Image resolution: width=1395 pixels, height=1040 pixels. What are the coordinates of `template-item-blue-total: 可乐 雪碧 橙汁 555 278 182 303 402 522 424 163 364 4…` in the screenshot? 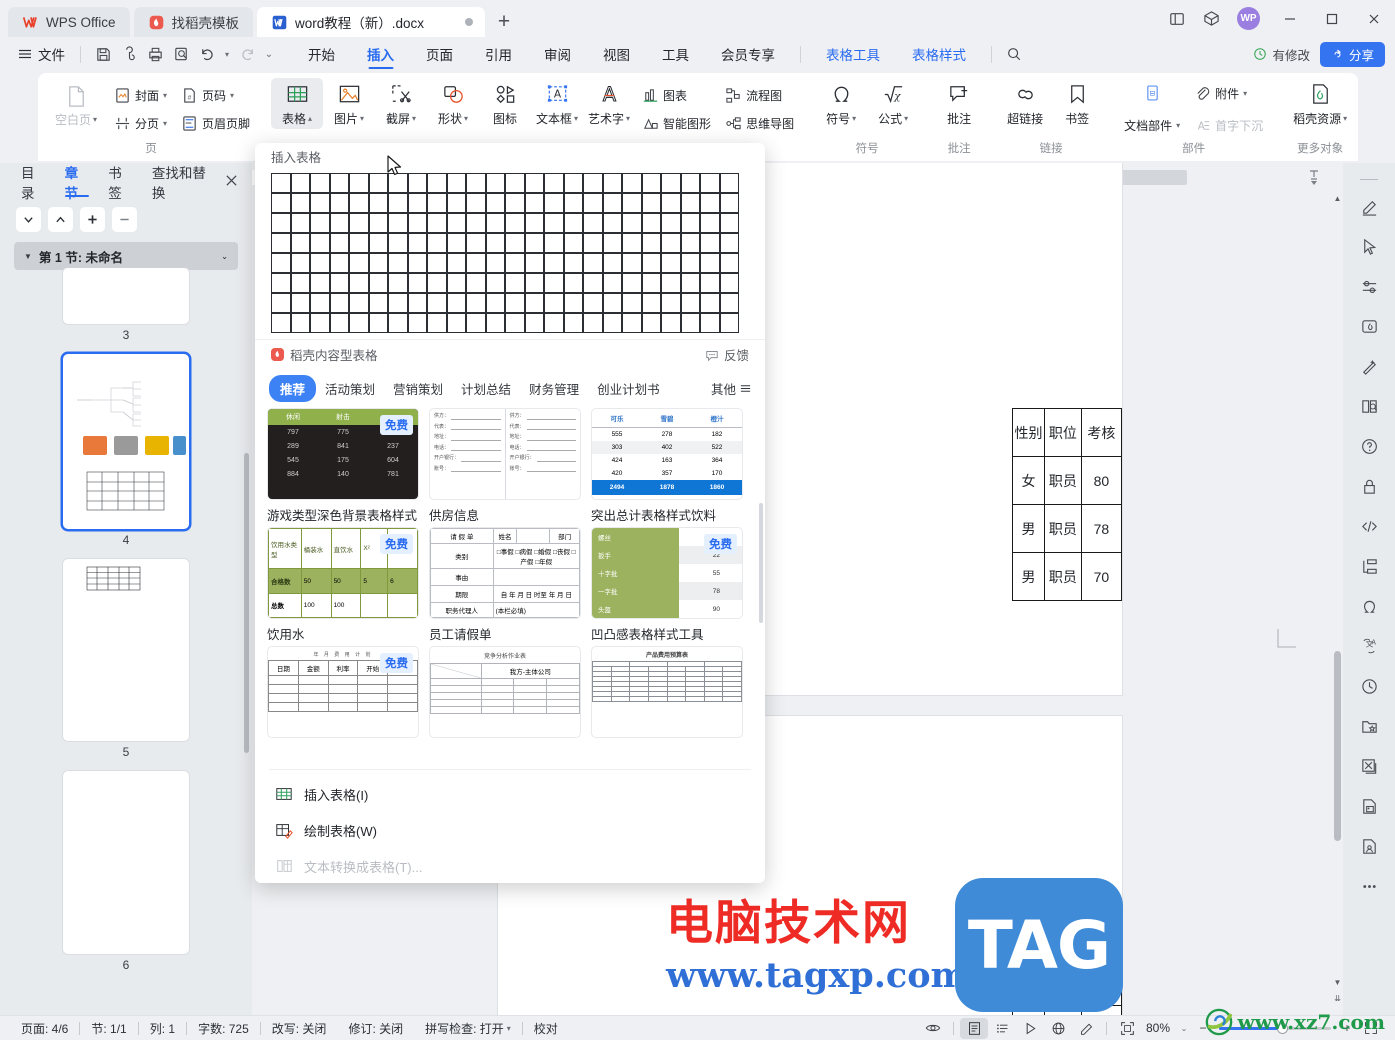 It's located at (667, 465).